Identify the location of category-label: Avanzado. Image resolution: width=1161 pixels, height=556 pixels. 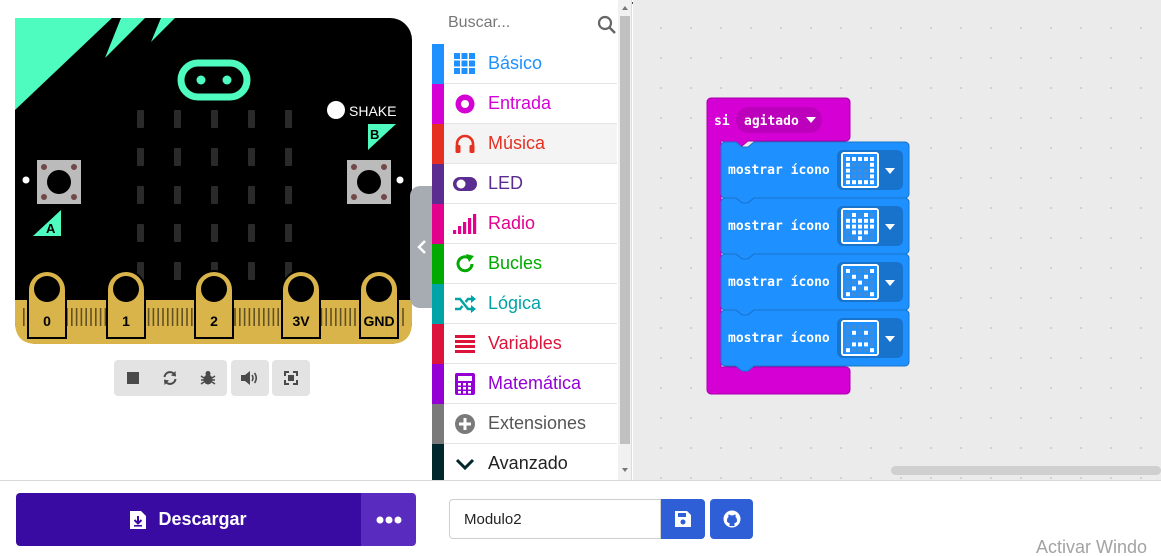
(528, 463).